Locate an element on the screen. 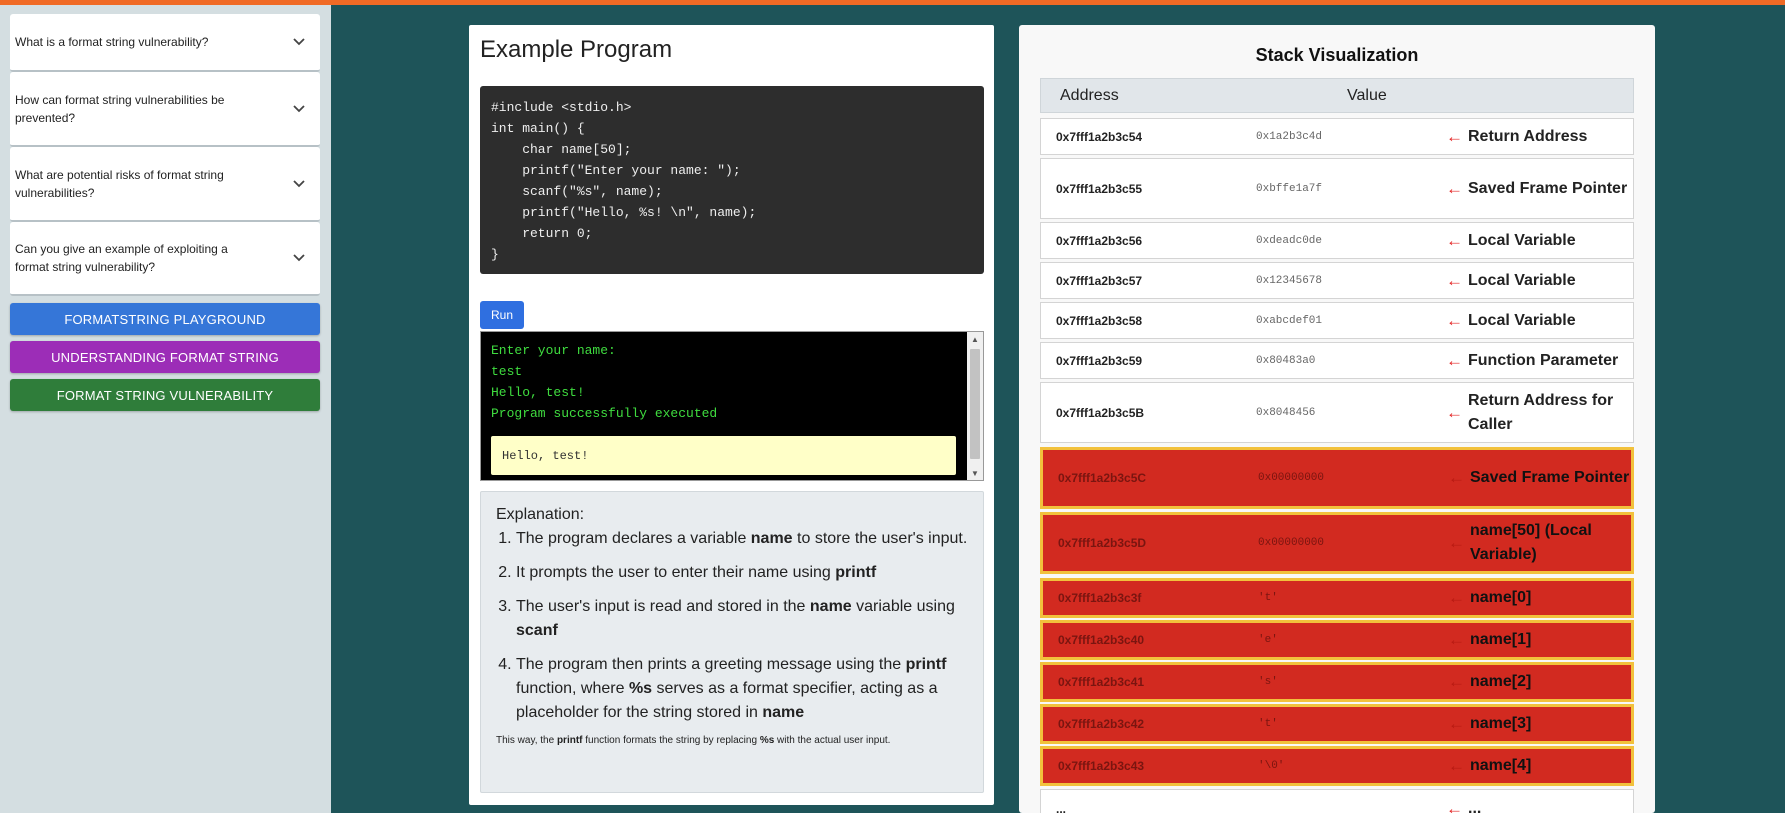 The height and width of the screenshot is (813, 1785). stack-address: 0x7fff1a2b3c58 is located at coordinates (1099, 320).